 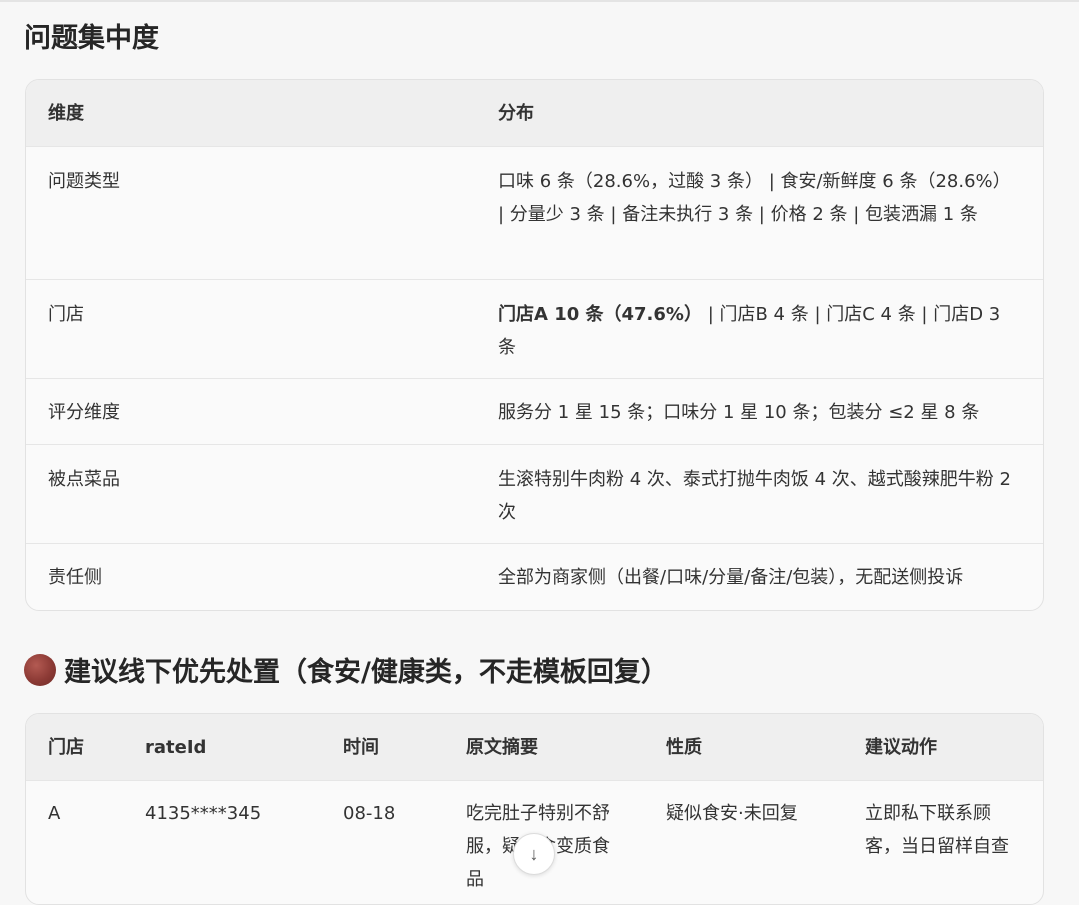 I want to click on header-distribution: 分布, so click(x=516, y=113).